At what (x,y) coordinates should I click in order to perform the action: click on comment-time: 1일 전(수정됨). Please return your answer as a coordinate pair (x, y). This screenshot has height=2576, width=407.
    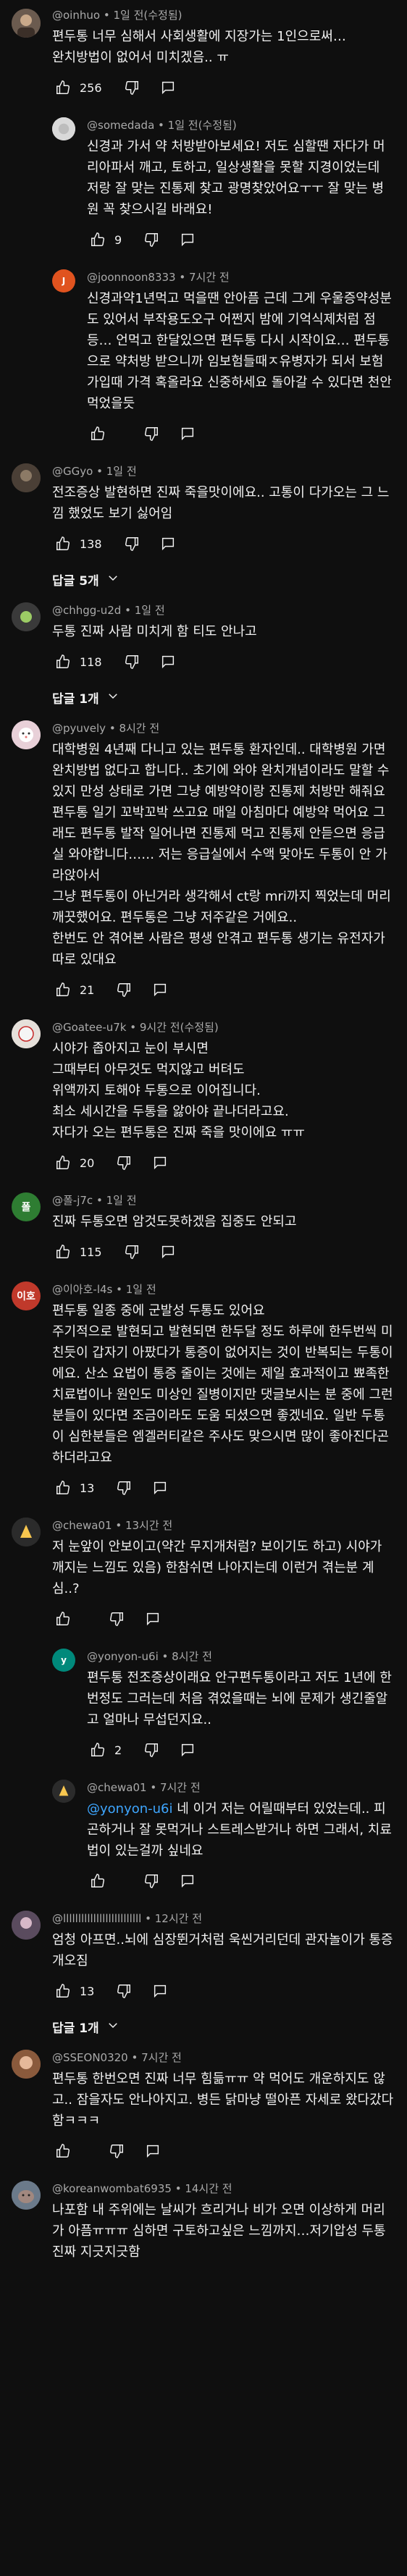
    Looking at the image, I should click on (202, 125).